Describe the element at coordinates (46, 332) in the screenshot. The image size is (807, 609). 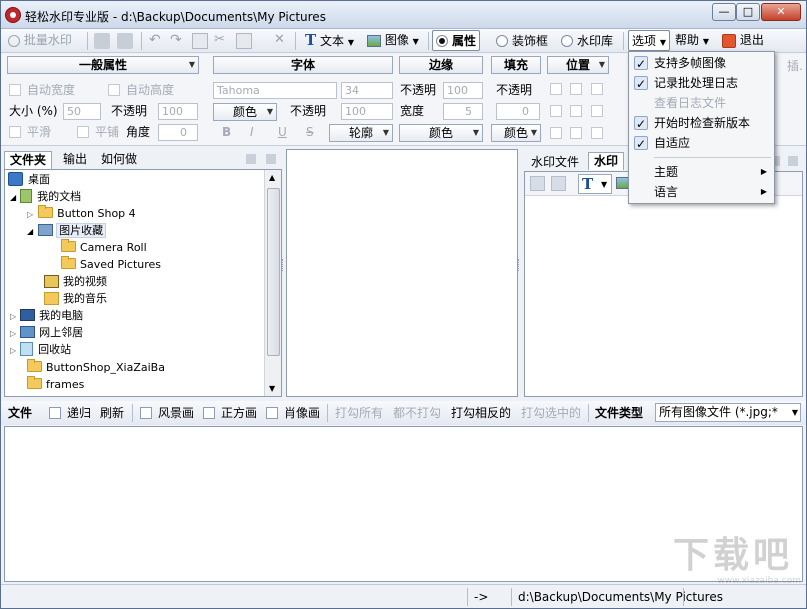
I see `tree-item-network: ▷ 网上邻居` at that location.